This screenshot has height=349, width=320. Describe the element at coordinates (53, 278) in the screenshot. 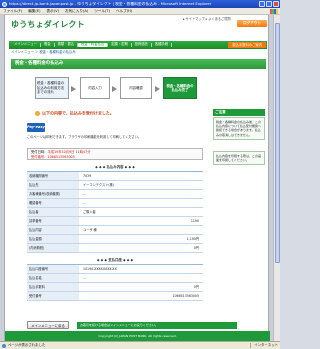

I see `row-label: 払込名義` at that location.